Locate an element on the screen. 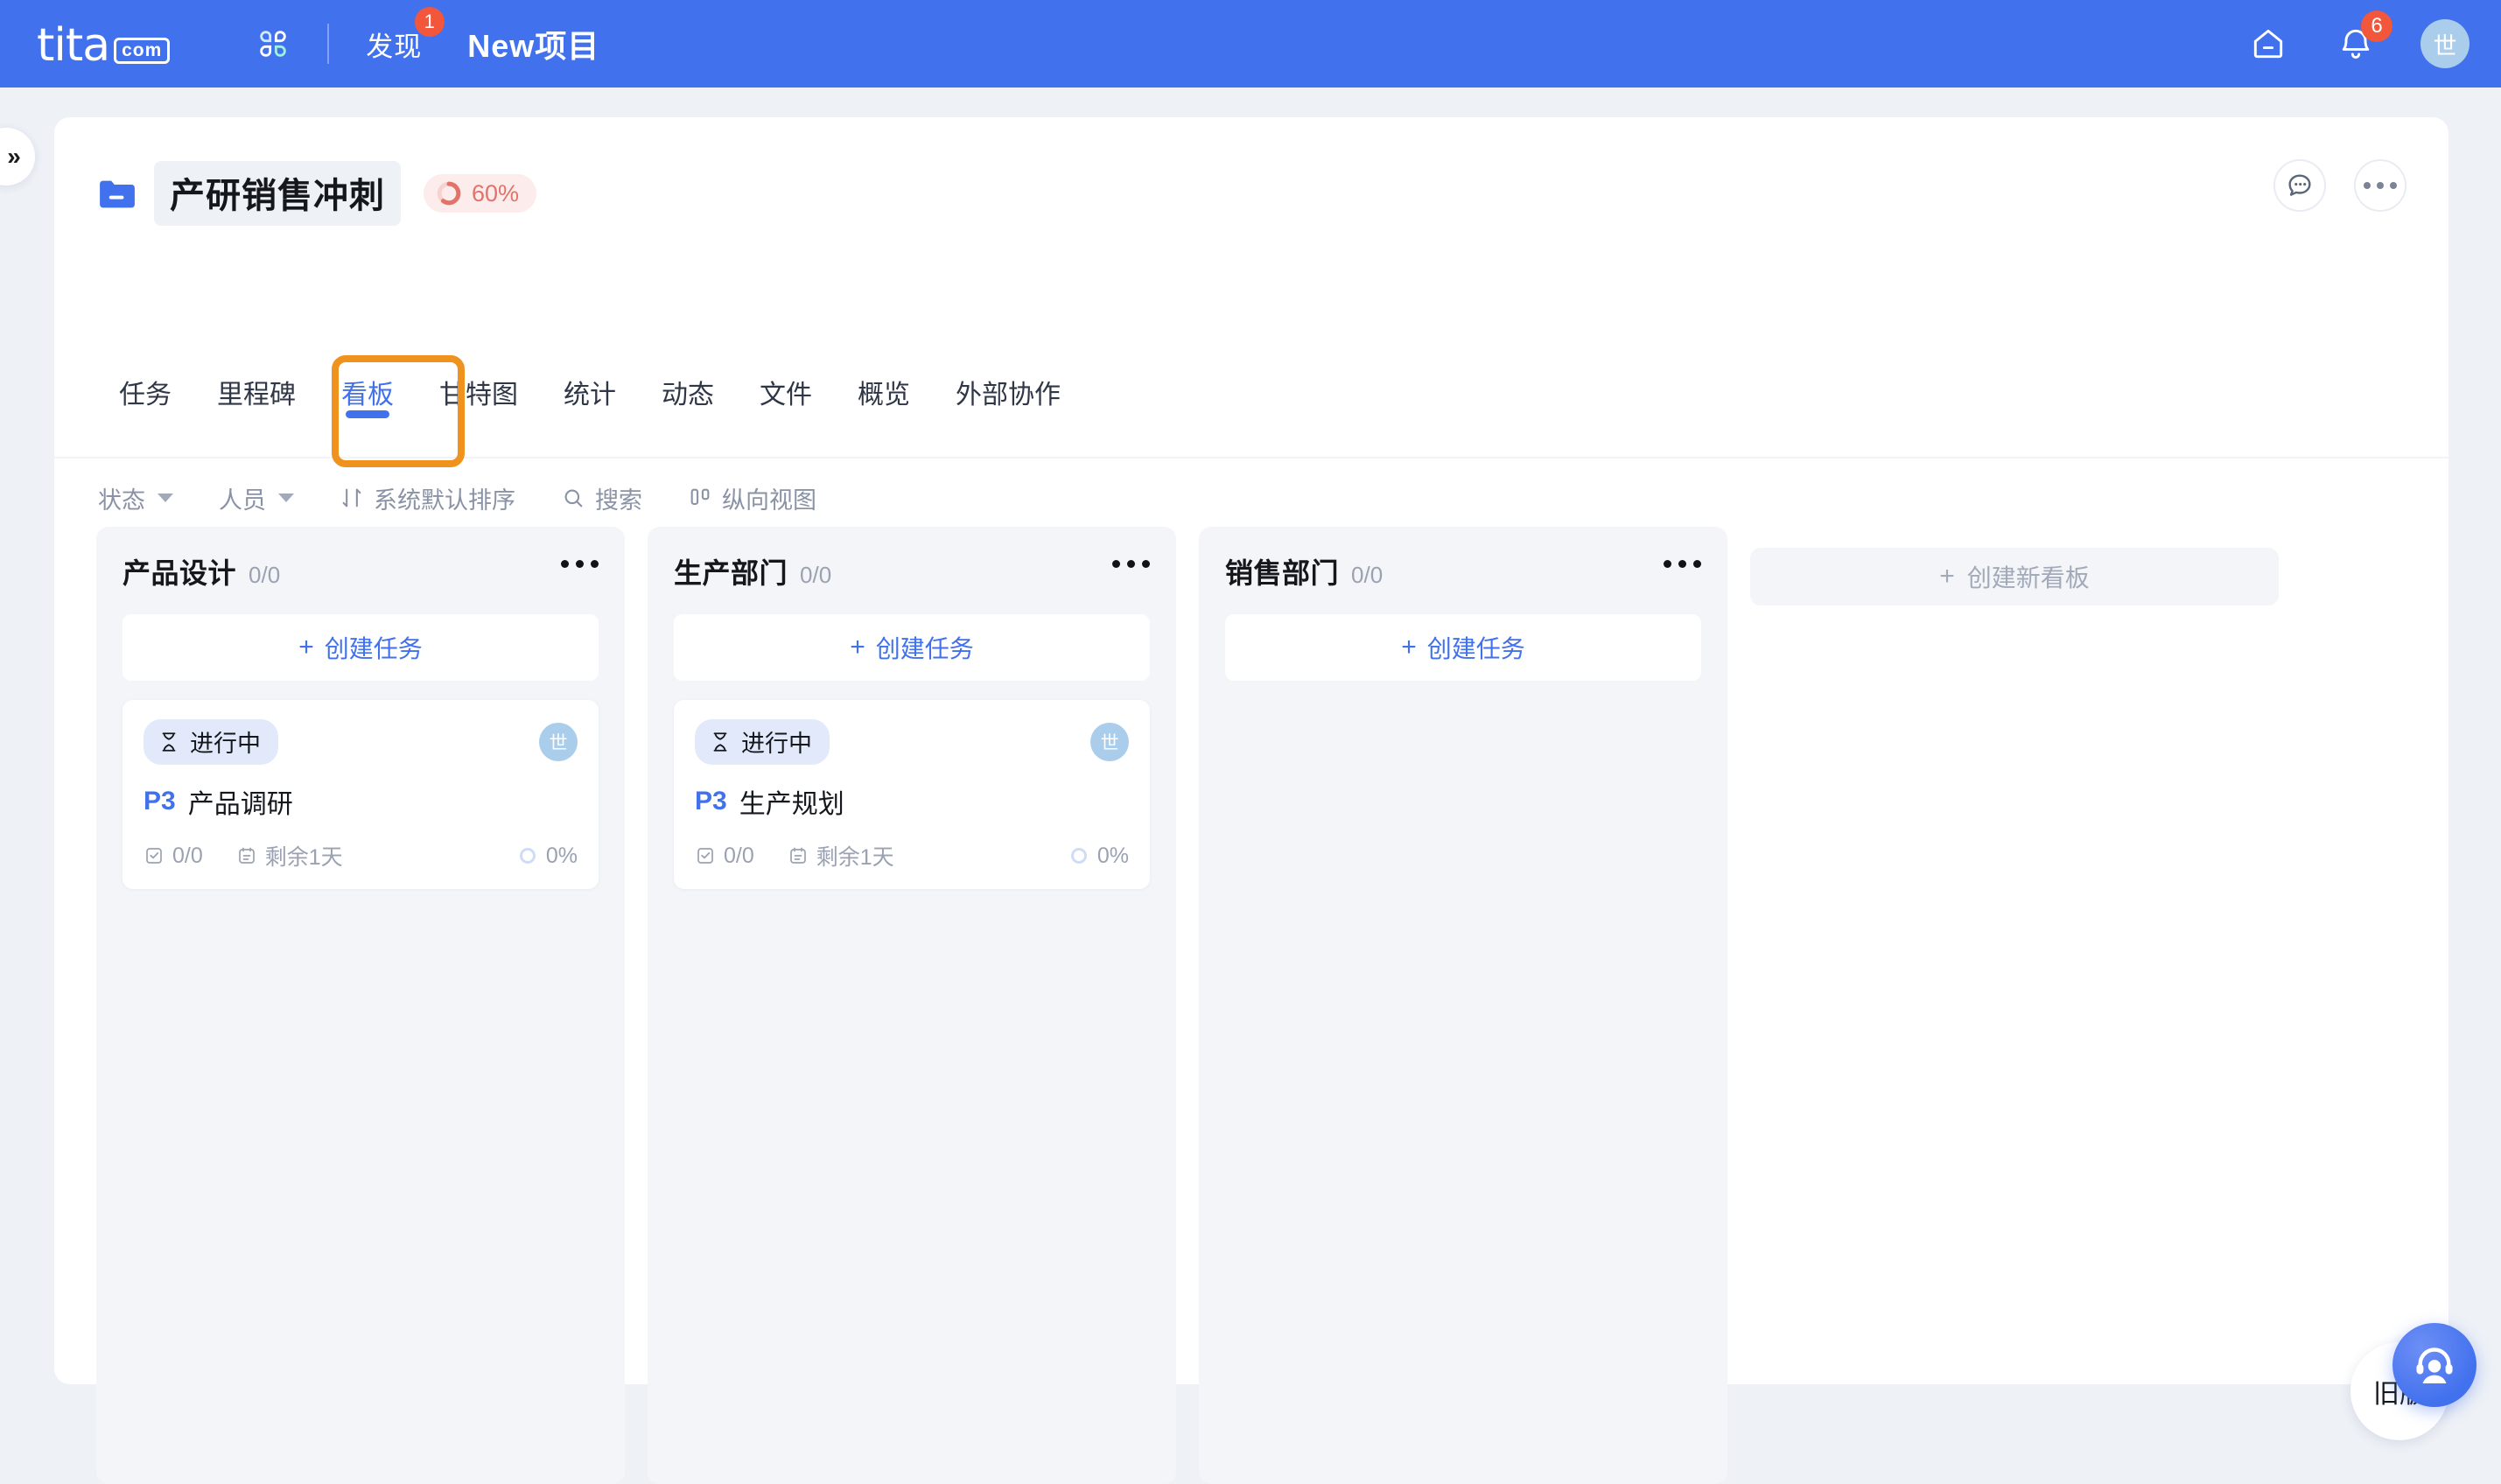 This screenshot has height=1484, width=2501. project-progress-badge: 60% is located at coordinates (481, 193).